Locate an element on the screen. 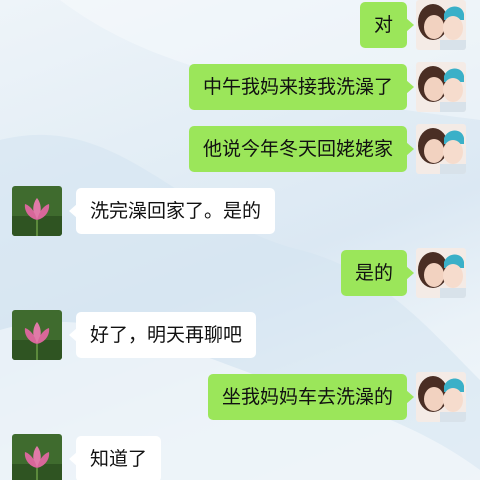 Image resolution: width=480 pixels, height=480 pixels. sent-message-bubble: 他说今年冬天回姥姥家 is located at coordinates (301, 149).